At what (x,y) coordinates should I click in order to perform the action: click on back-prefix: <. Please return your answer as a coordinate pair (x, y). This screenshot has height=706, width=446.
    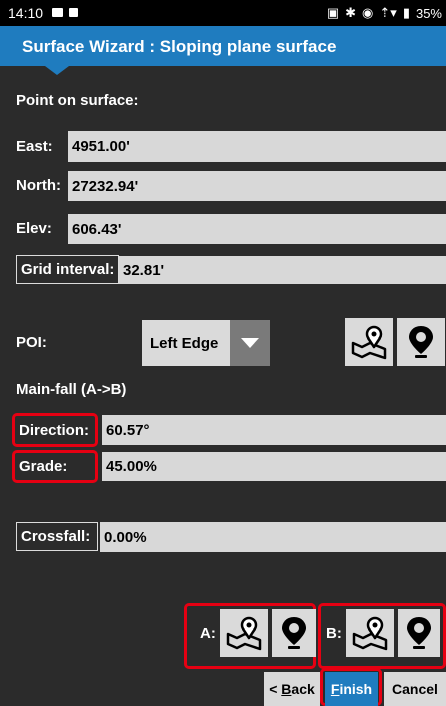
    Looking at the image, I should click on (275, 689).